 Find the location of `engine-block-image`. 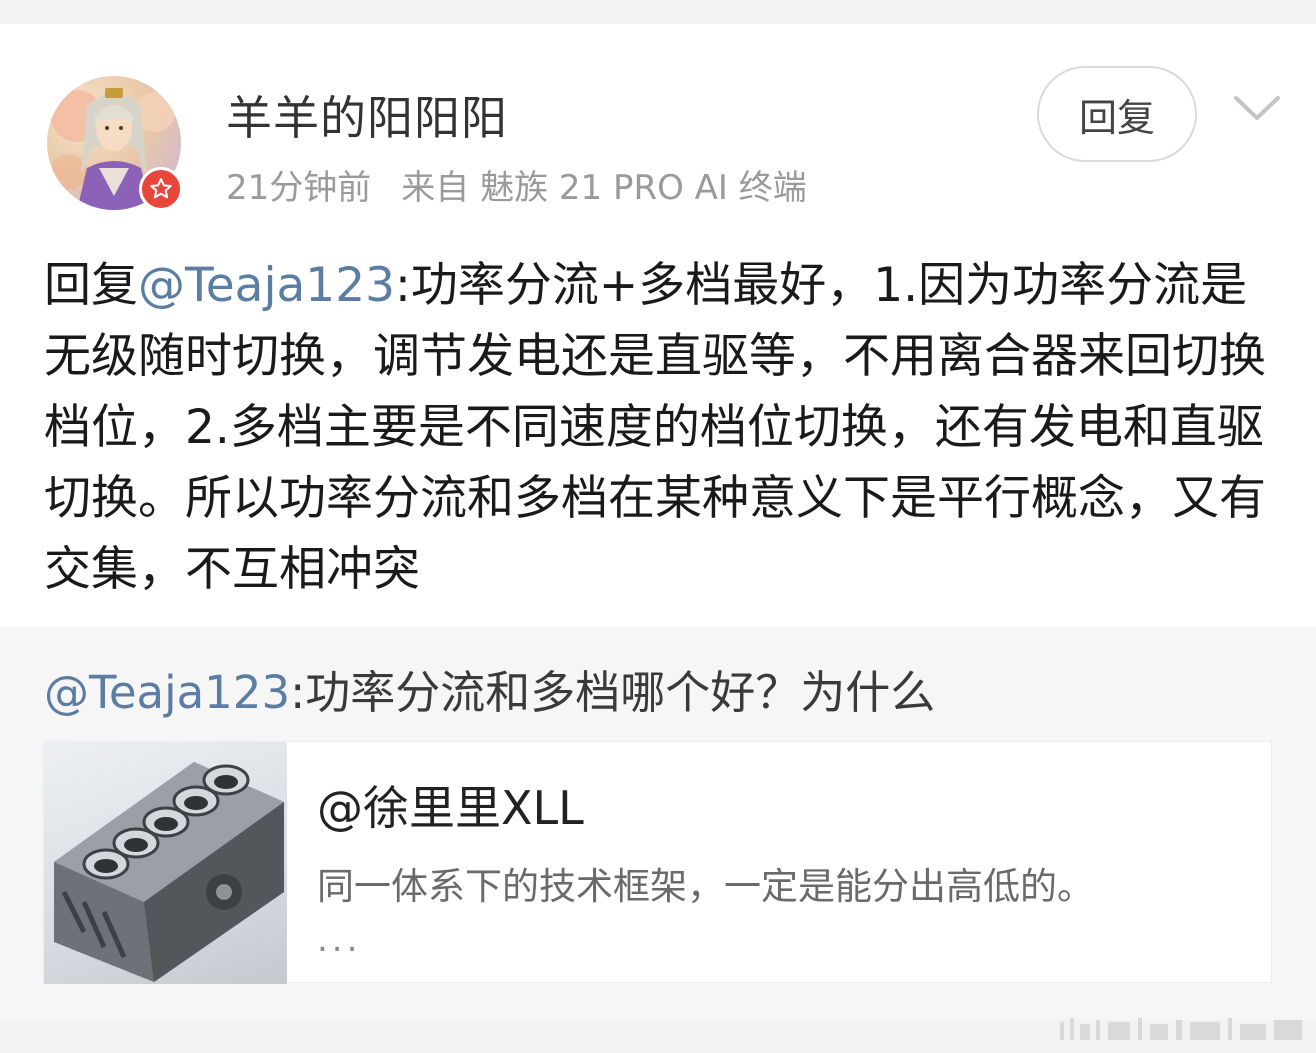

engine-block-image is located at coordinates (169, 872).